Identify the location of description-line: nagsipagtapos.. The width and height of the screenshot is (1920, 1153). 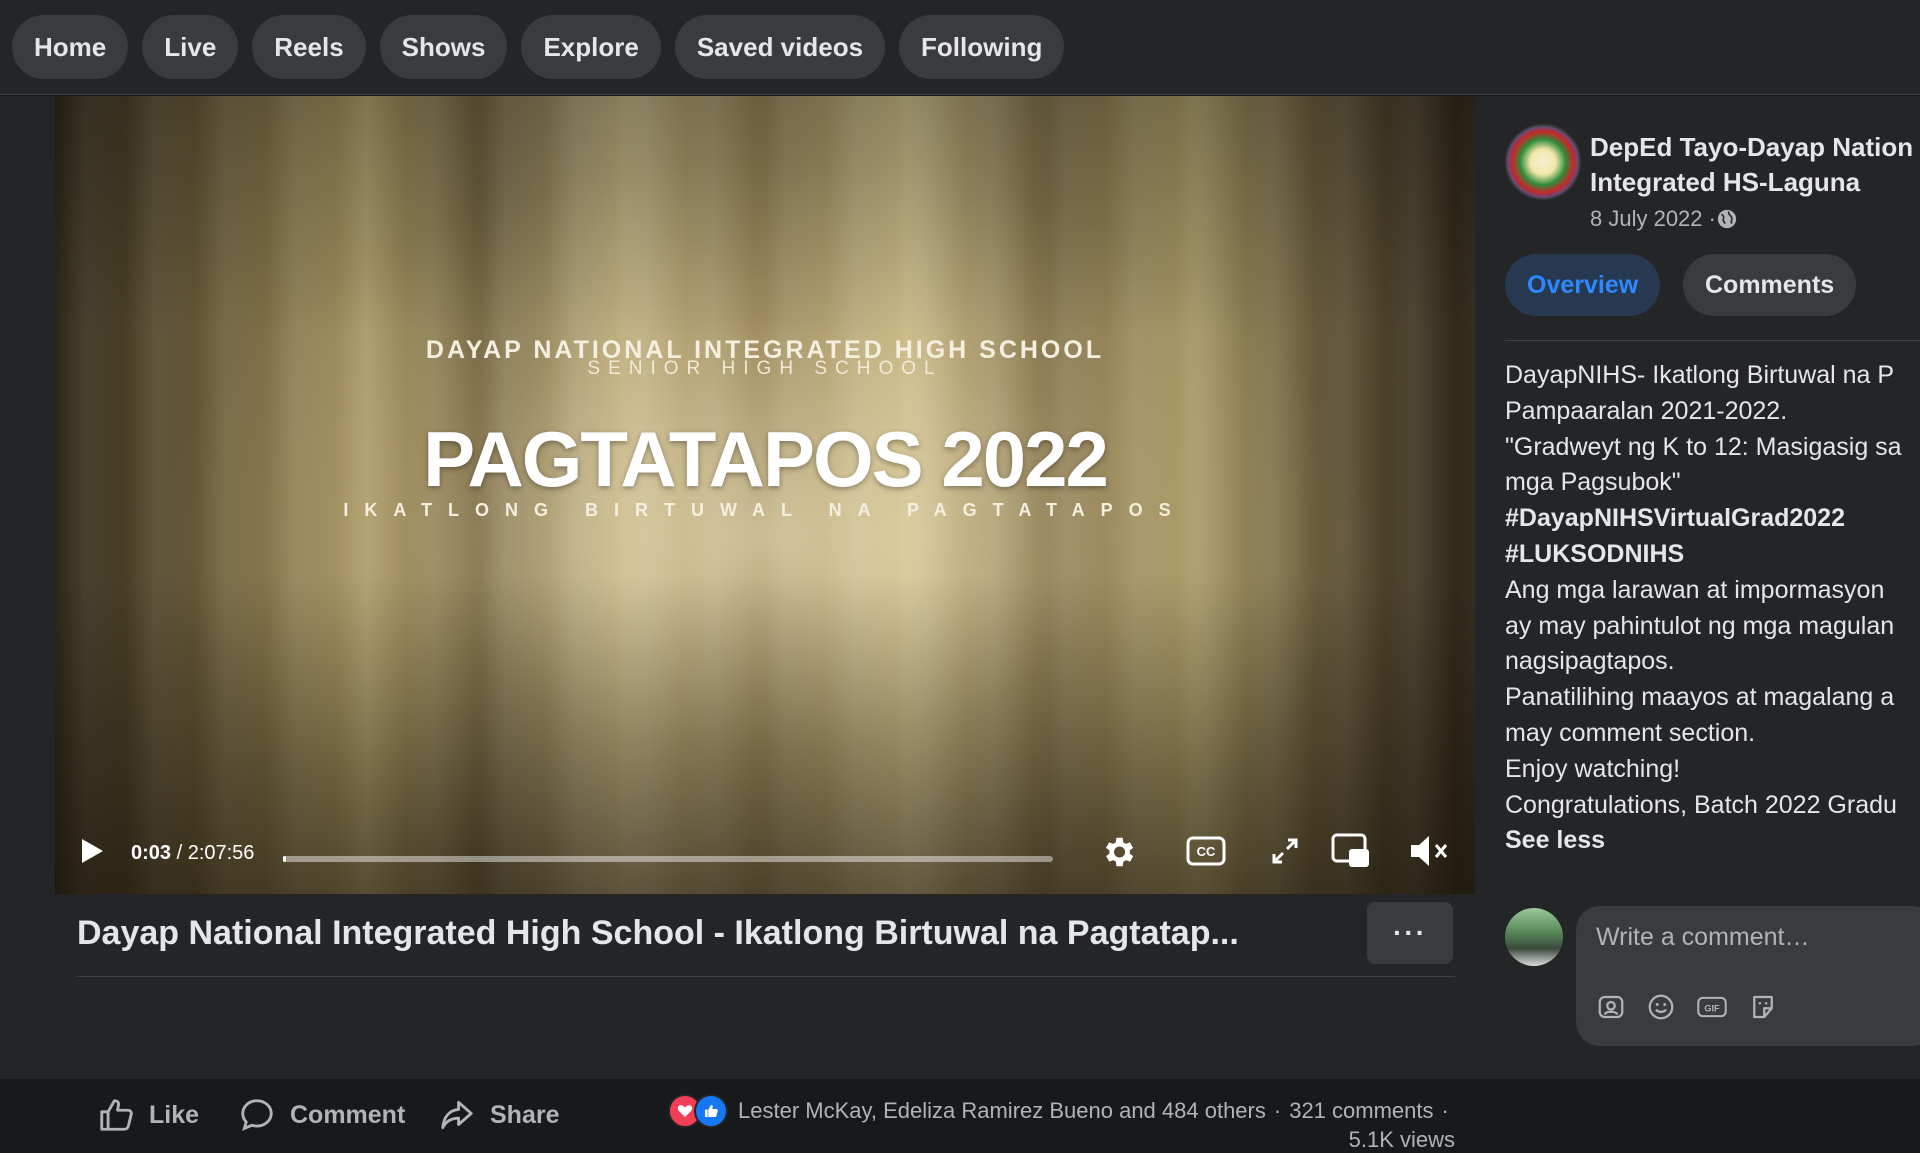
(1590, 661).